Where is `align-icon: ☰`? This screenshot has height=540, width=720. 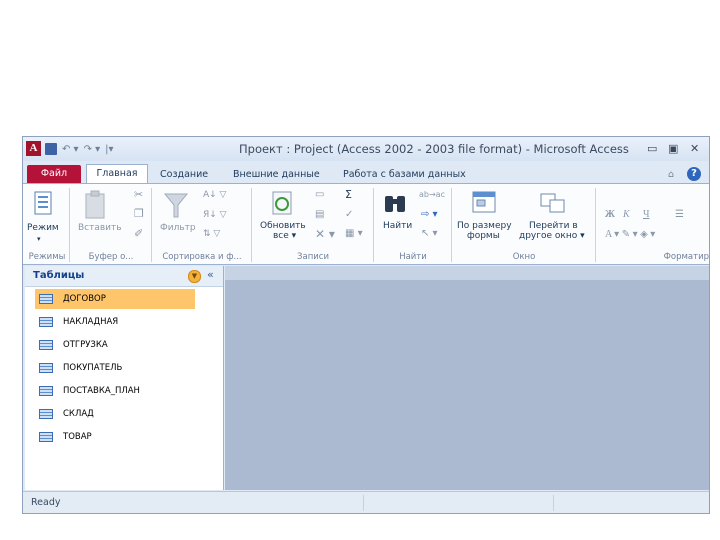 align-icon: ☰ is located at coordinates (679, 215).